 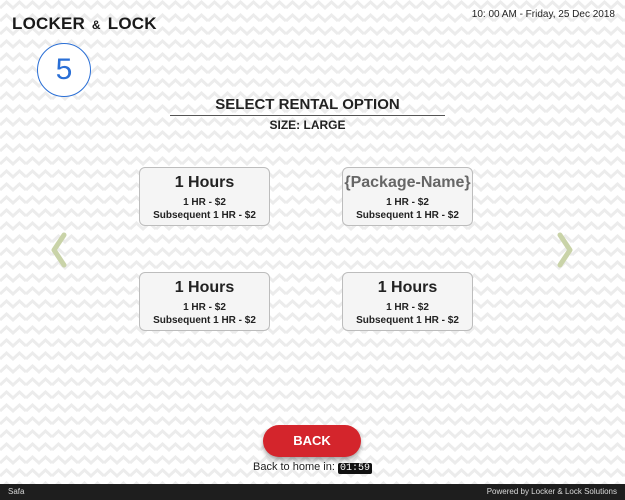 What do you see at coordinates (132, 23) in the screenshot?
I see `logo-word-lock: LOCK` at bounding box center [132, 23].